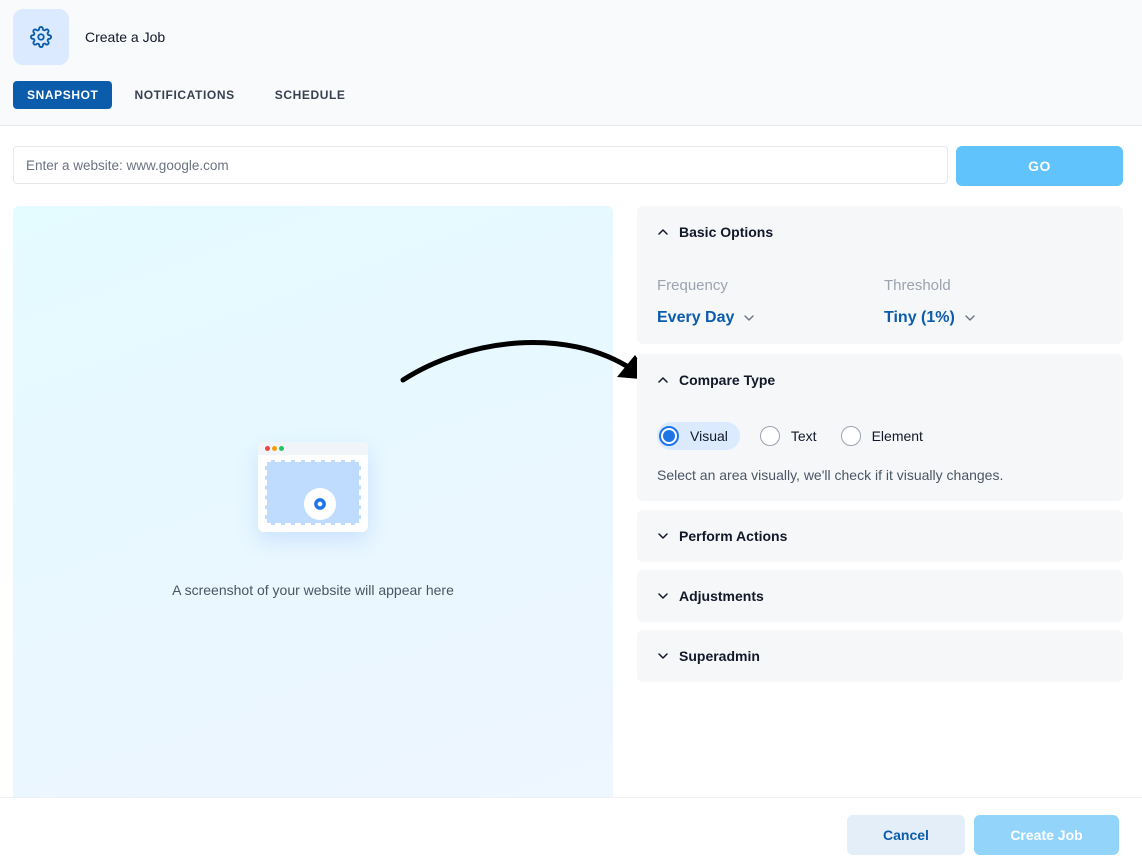 This screenshot has width=1142, height=865. What do you see at coordinates (897, 436) in the screenshot?
I see `radio-label: Element` at bounding box center [897, 436].